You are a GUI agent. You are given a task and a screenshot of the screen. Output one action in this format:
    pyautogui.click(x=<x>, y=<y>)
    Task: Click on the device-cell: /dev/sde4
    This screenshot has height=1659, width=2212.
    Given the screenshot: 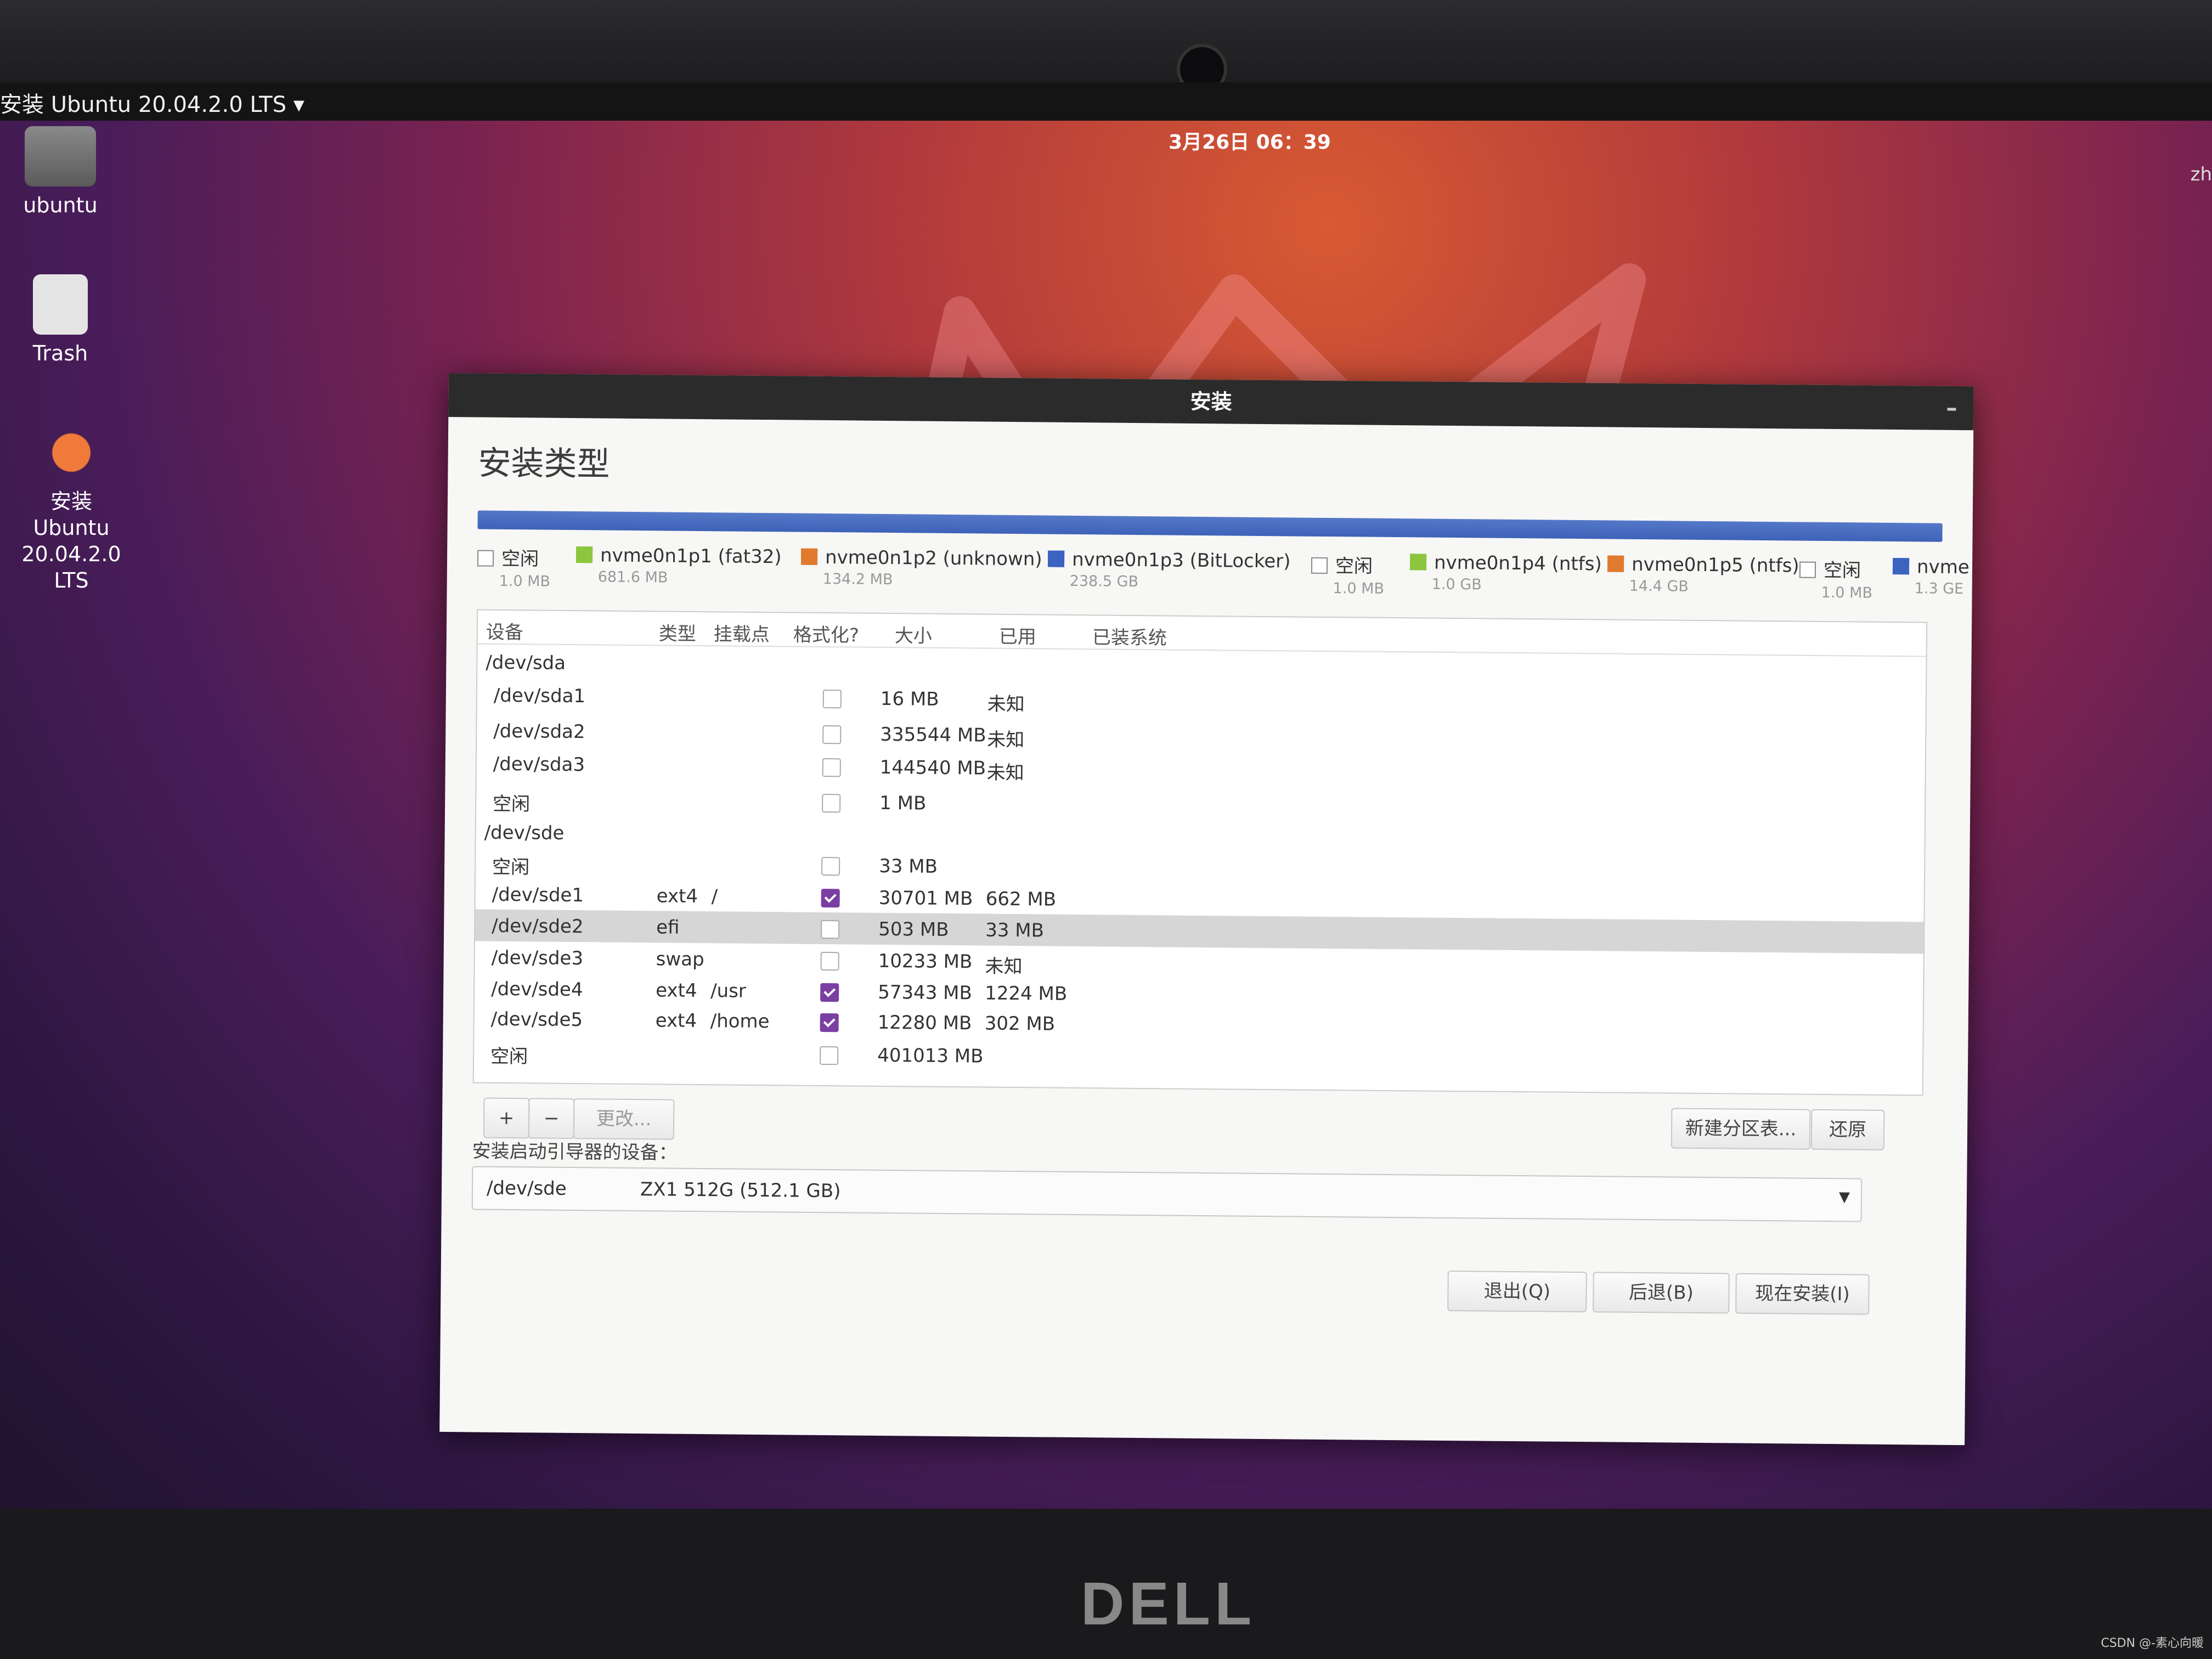 What is the action you would take?
    pyautogui.click(x=537, y=990)
    